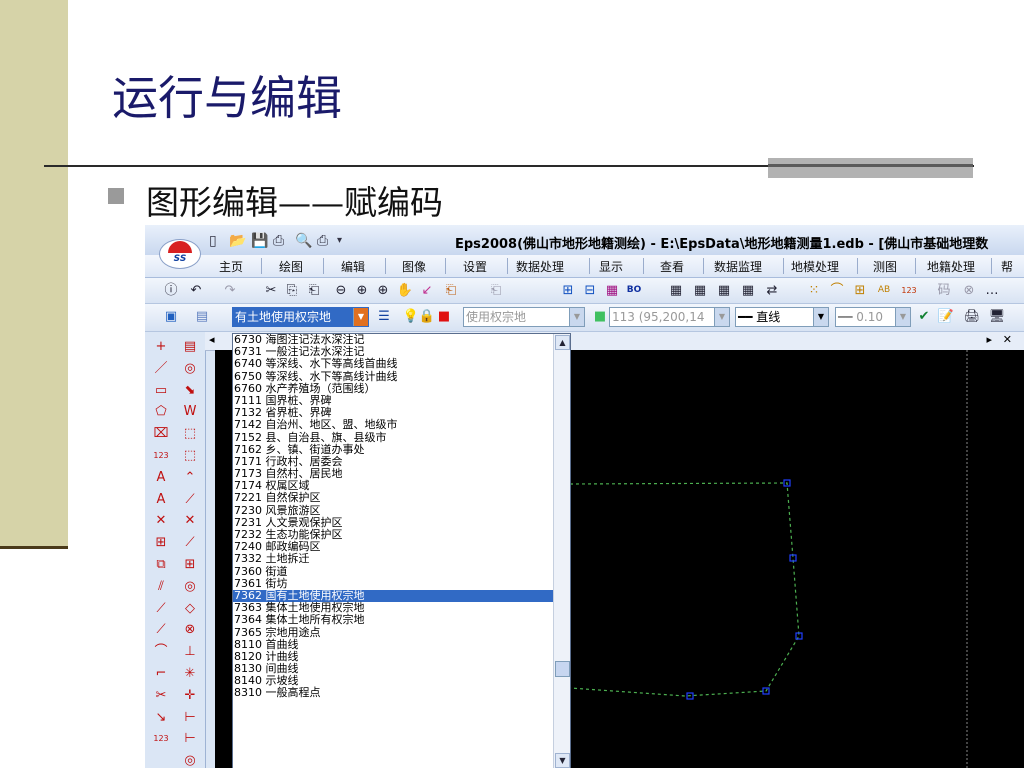 The height and width of the screenshot is (768, 1024). Describe the element at coordinates (561, 551) in the screenshot. I see `dropdown-scrollbar: ▲ ▼` at that location.